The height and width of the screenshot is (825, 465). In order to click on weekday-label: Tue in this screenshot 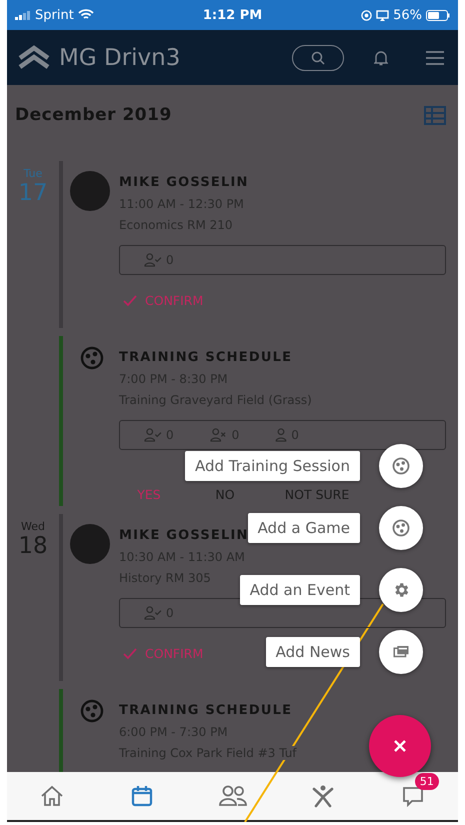, I will do `click(33, 173)`.